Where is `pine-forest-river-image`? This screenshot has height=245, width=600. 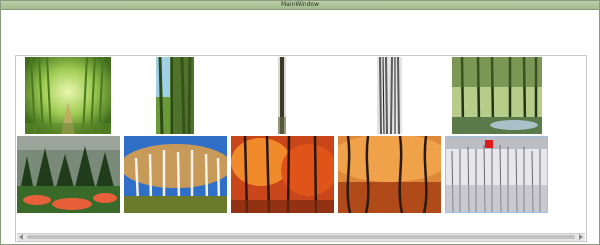
pine-forest-river-image is located at coordinates (497, 95).